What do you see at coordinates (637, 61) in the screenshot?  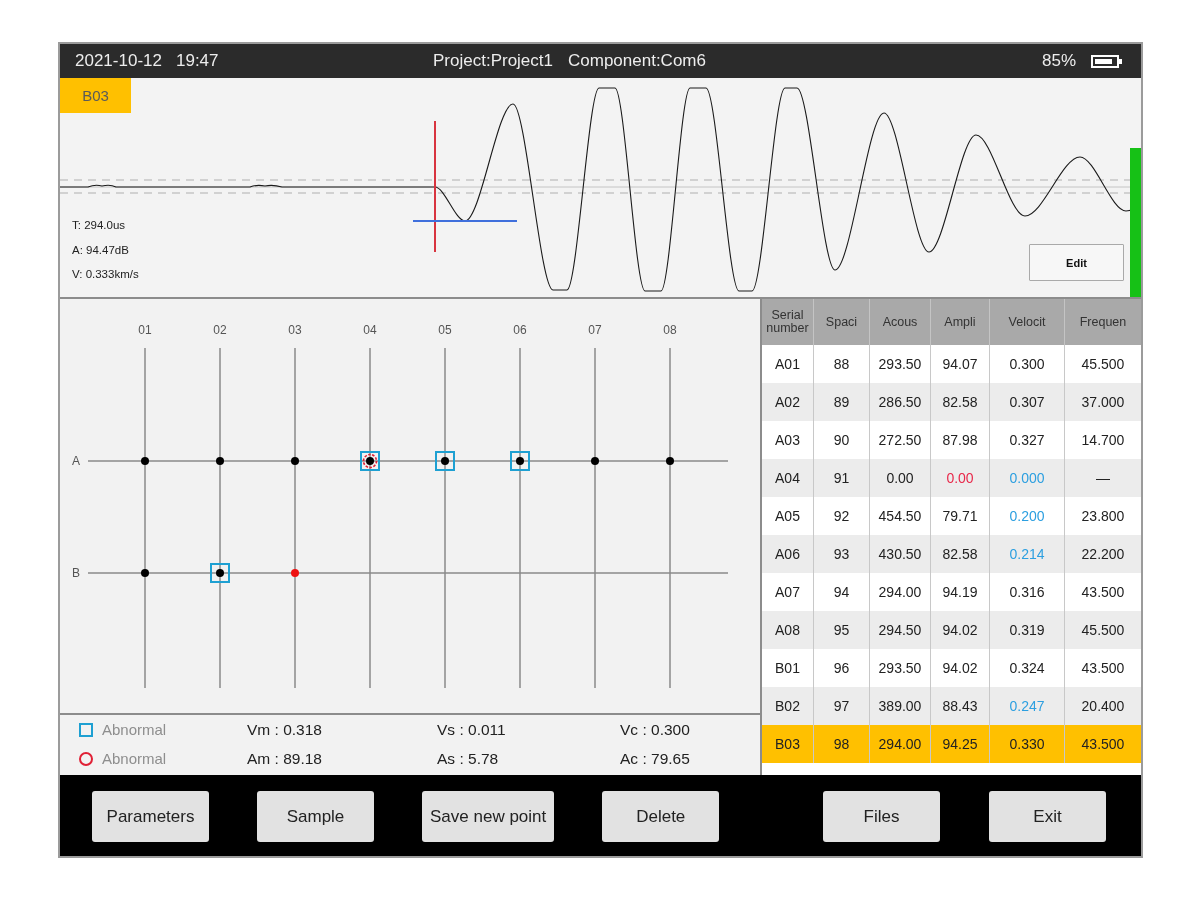 I see `component-name: Component:Com6` at bounding box center [637, 61].